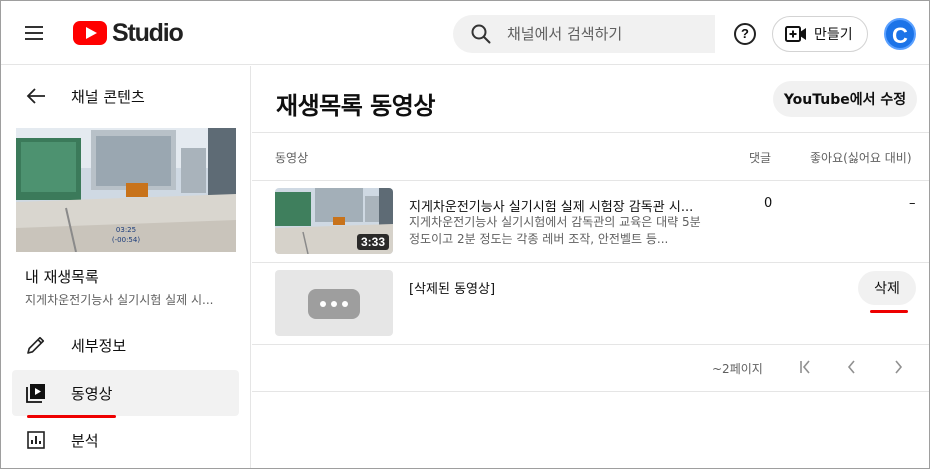 Image resolution: width=930 pixels, height=469 pixels. What do you see at coordinates (108, 96) in the screenshot?
I see `back-label: 채널 콘텐츠` at bounding box center [108, 96].